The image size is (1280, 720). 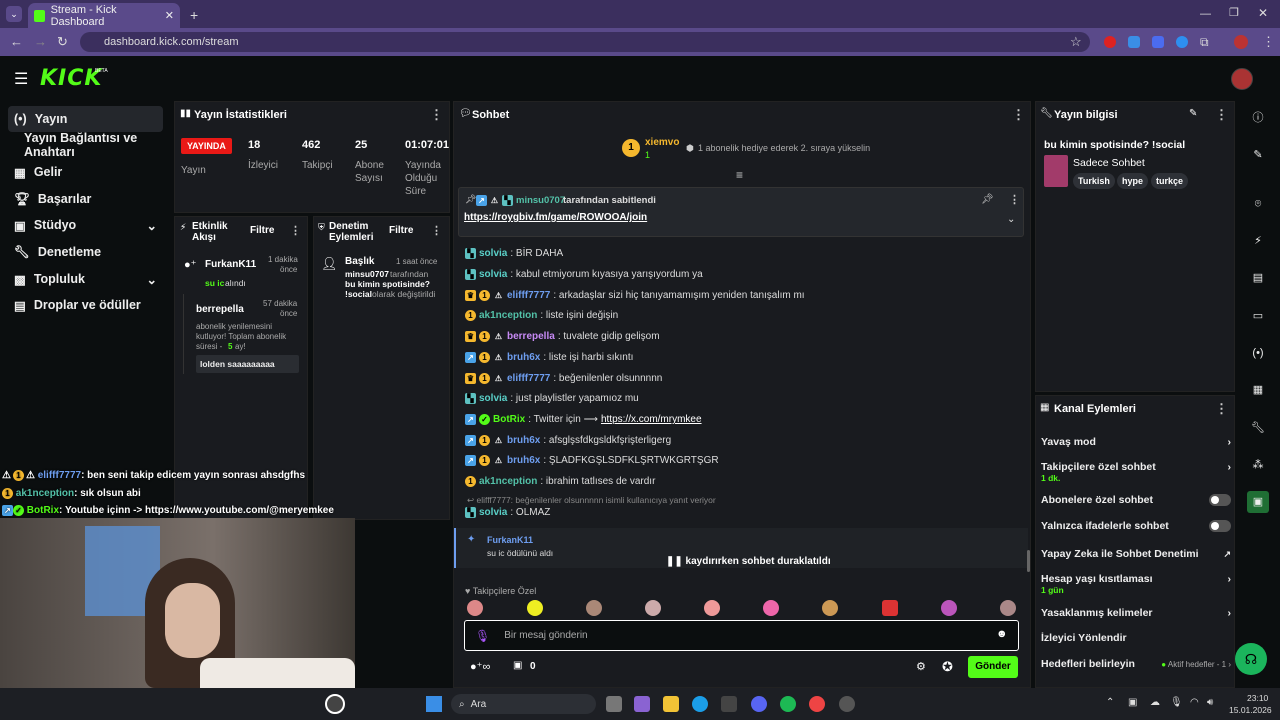 I want to click on banned-words-action: Yasaklanmış kelimeler ›, so click(x=1136, y=613).